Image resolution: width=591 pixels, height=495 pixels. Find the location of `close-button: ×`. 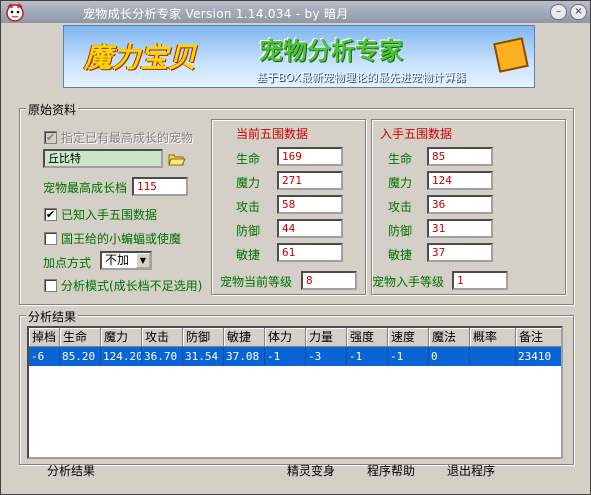

close-button: × is located at coordinates (578, 12).